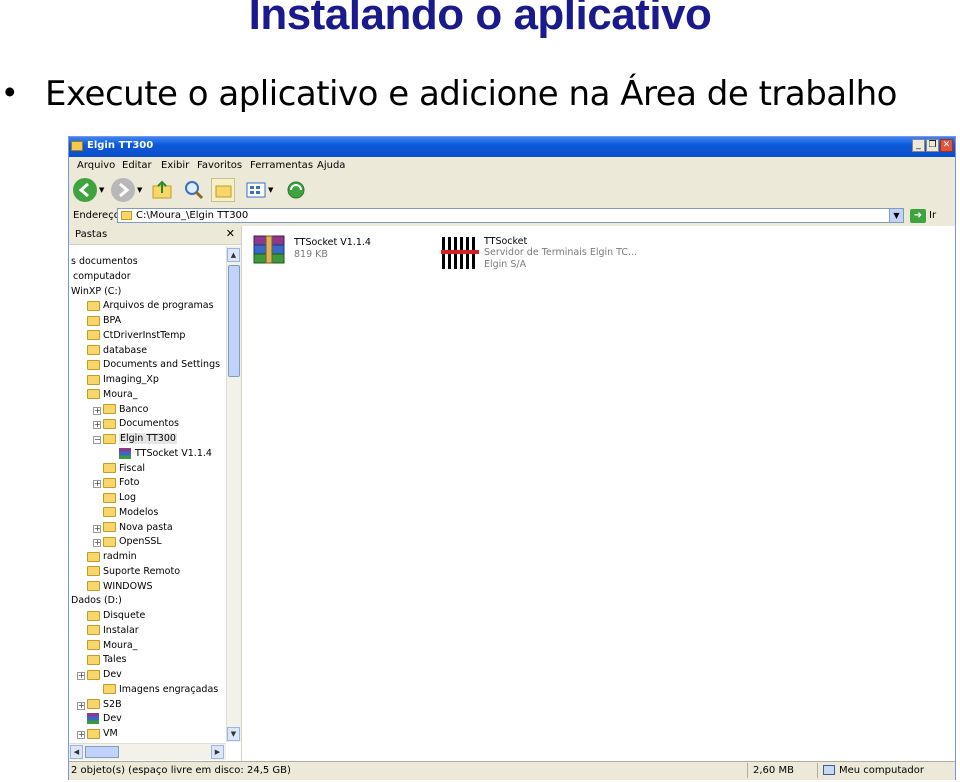 This screenshot has height=782, width=960. I want to click on address-input: C:\Moura_\Elgin TT300 ▼, so click(510, 215).